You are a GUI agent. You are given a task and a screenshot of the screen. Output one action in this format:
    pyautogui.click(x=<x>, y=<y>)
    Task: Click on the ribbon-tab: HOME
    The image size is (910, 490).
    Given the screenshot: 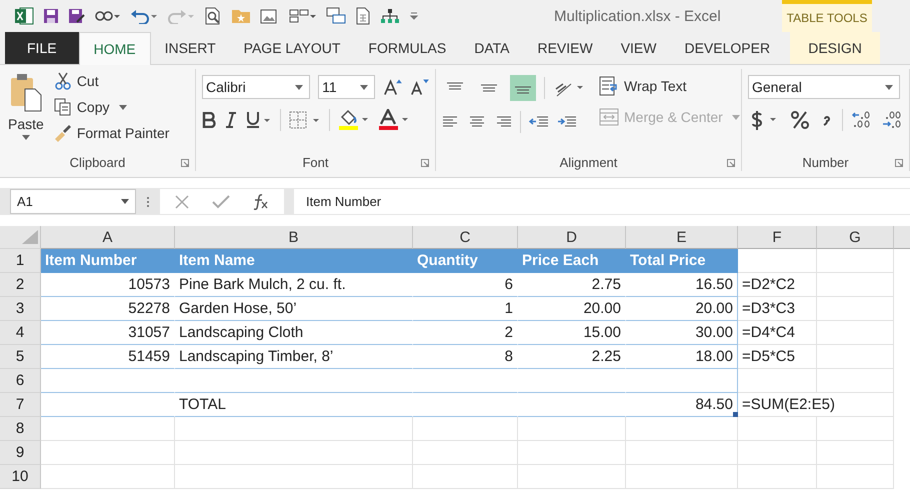 What is the action you would take?
    pyautogui.click(x=114, y=48)
    